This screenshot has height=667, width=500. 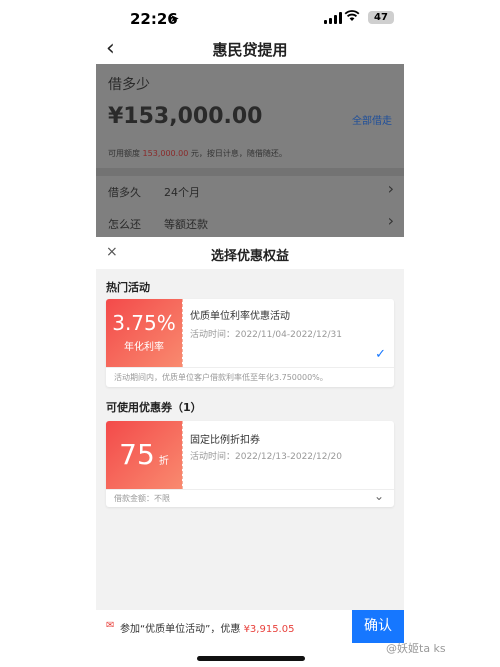 I want to click on repay-value: 等额还款, so click(x=186, y=224).